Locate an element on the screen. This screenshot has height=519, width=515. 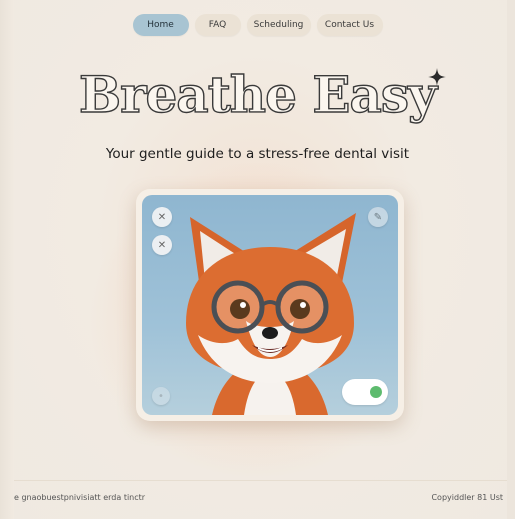
nav-faq: FAQ is located at coordinates (217, 25).